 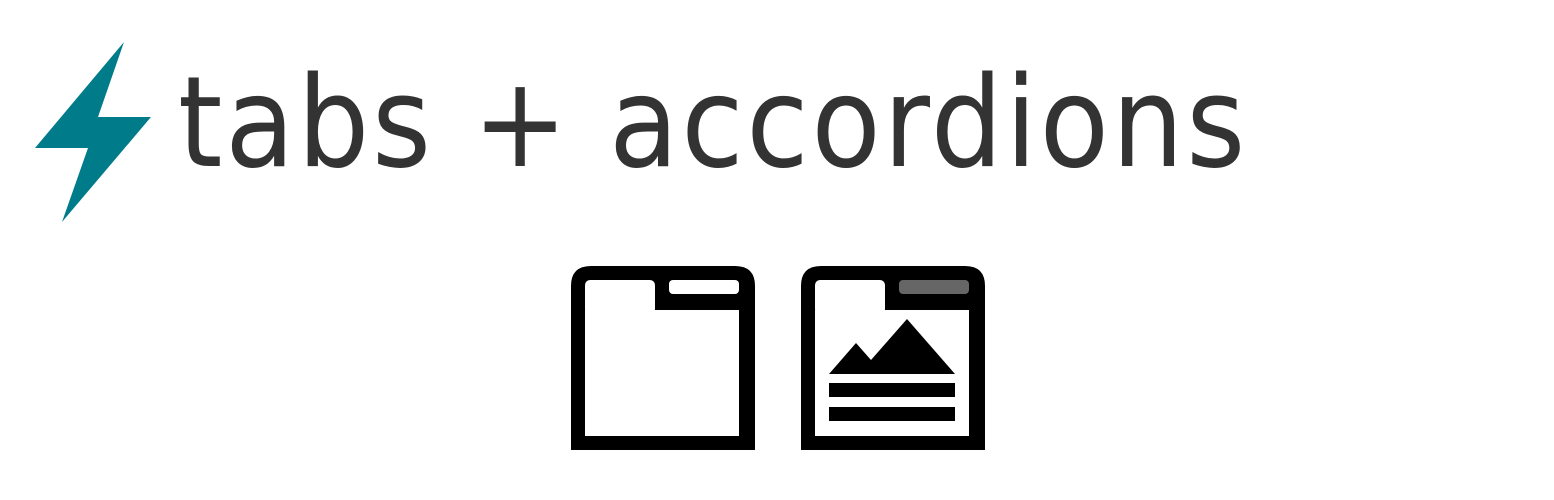 I want to click on lightning-bolt-icon, so click(x=93, y=132).